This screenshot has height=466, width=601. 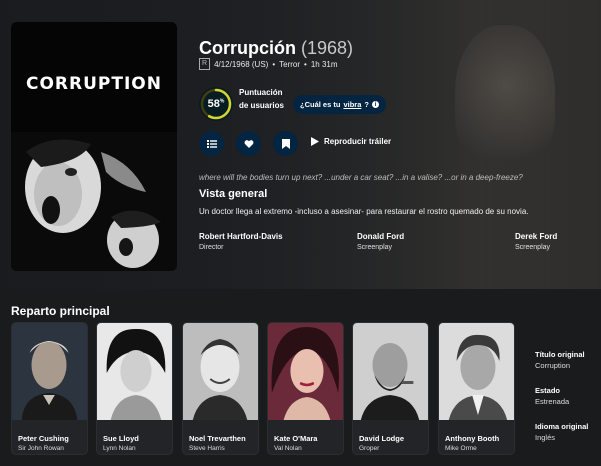 I want to click on crew-job: Director, so click(x=211, y=247).